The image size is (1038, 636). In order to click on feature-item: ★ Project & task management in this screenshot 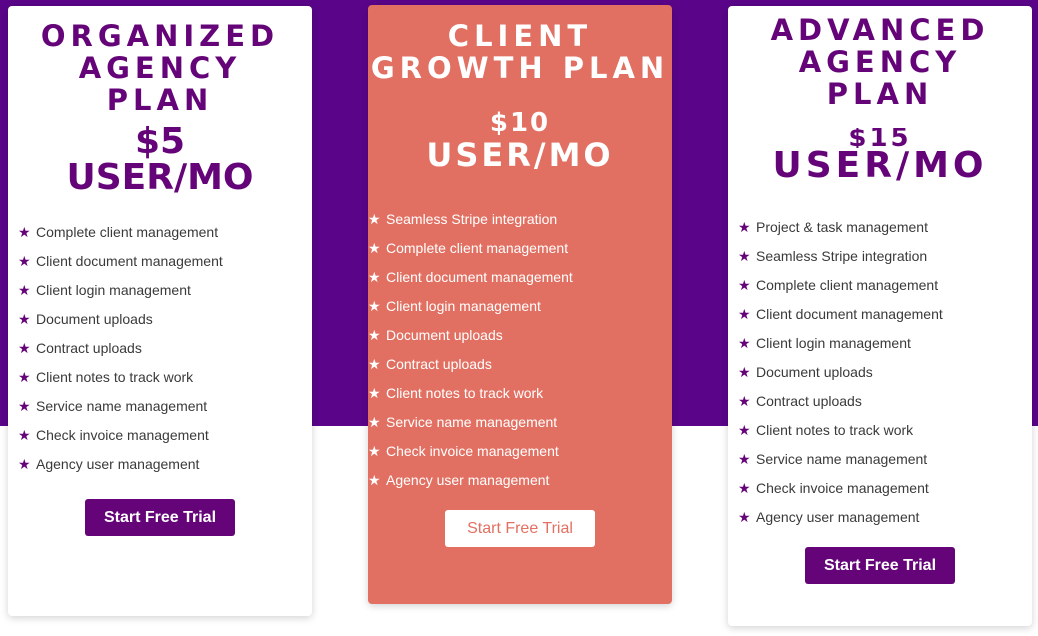, I will do `click(885, 226)`.